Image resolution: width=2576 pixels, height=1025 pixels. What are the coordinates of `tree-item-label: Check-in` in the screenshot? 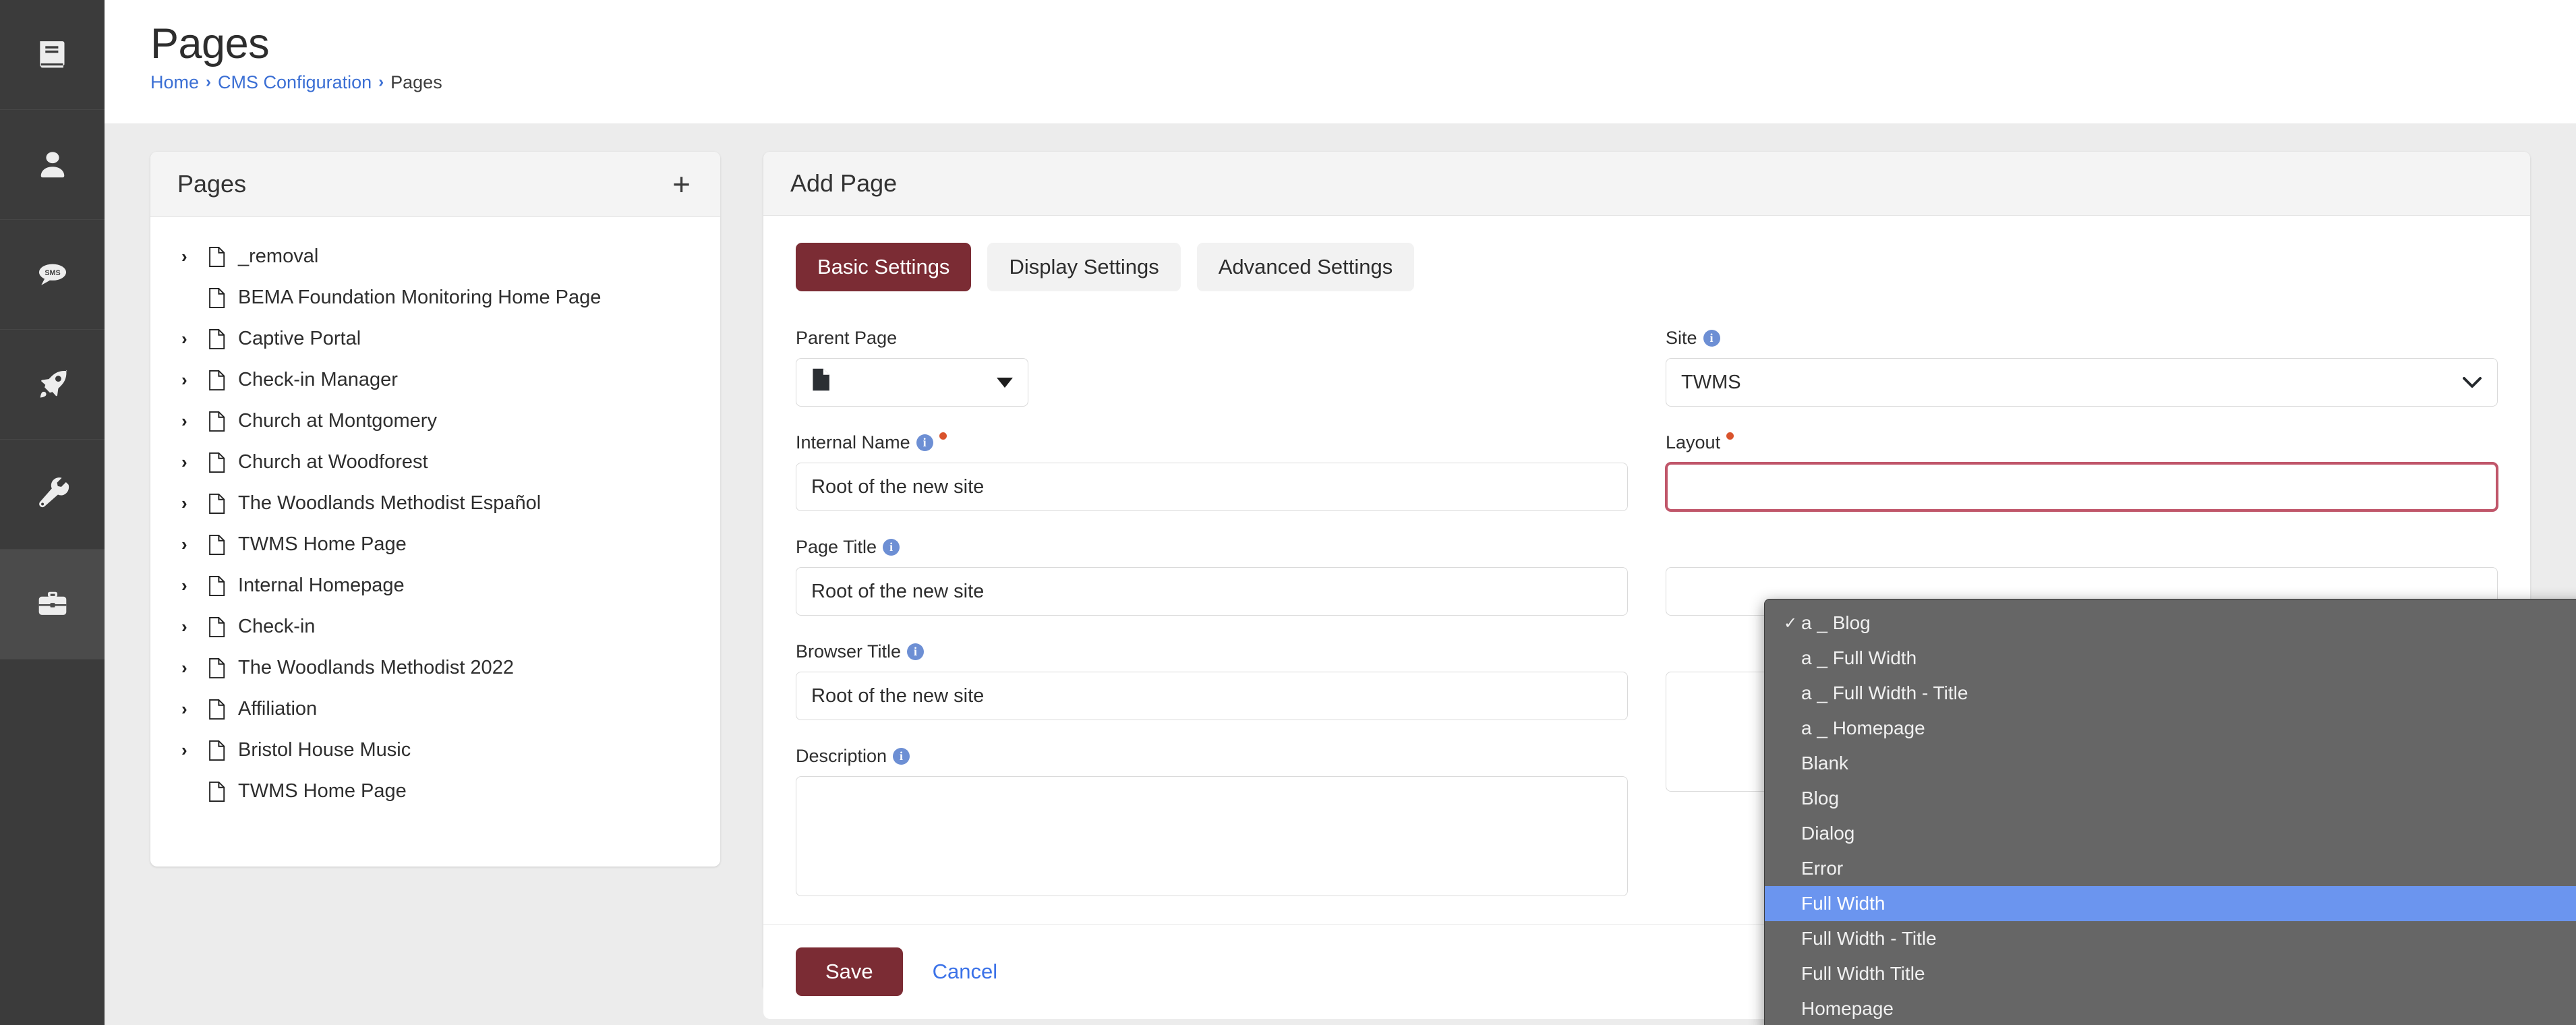 It's located at (277, 626).